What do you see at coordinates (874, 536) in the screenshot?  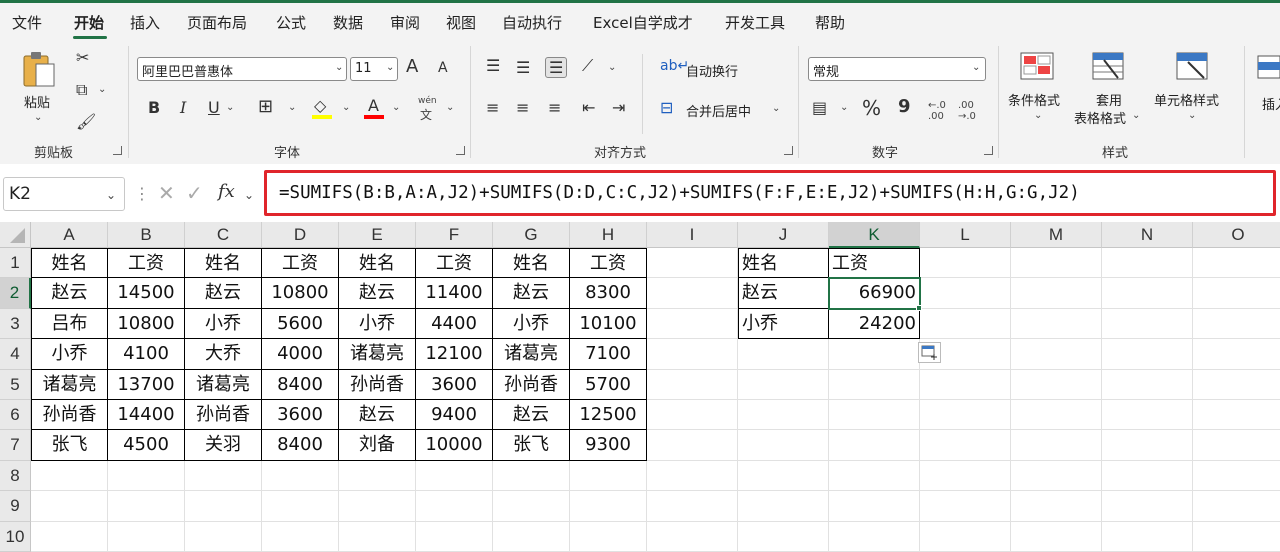 I see `cell-k10` at bounding box center [874, 536].